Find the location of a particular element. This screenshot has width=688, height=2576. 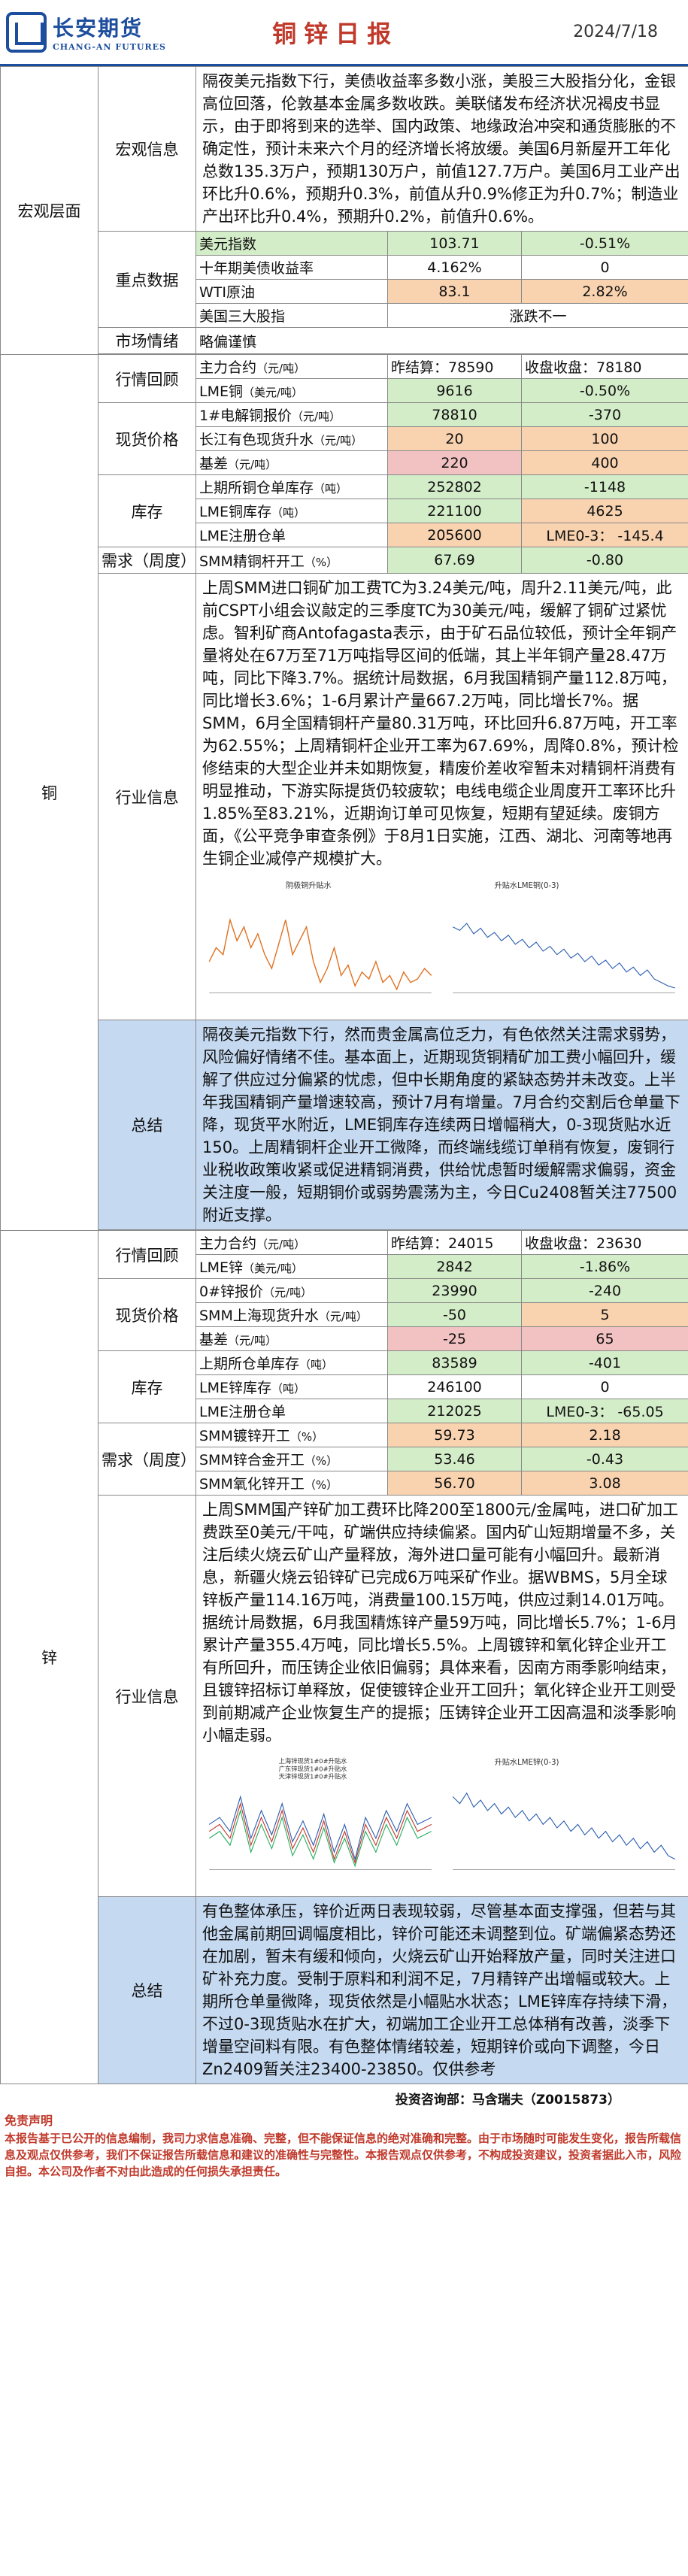

stock-row-v1: 83589 is located at coordinates (455, 1362).